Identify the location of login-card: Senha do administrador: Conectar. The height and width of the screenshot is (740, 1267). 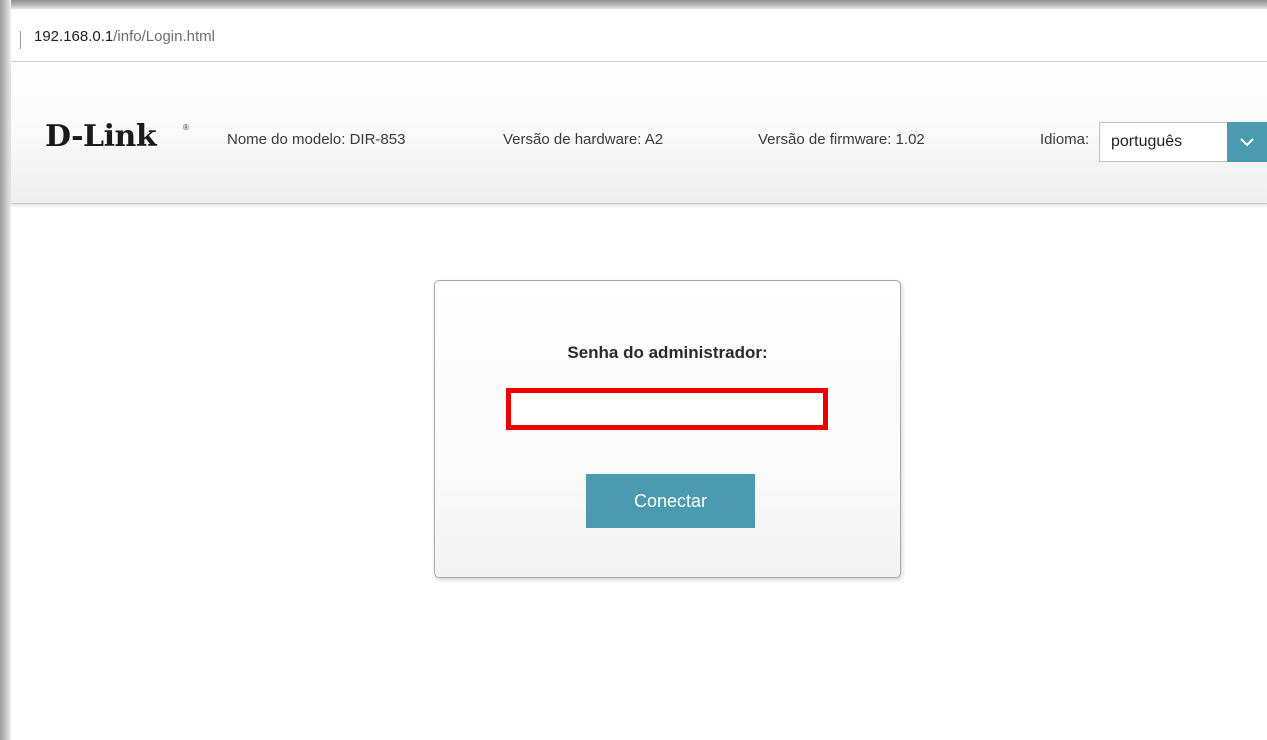
(667, 429).